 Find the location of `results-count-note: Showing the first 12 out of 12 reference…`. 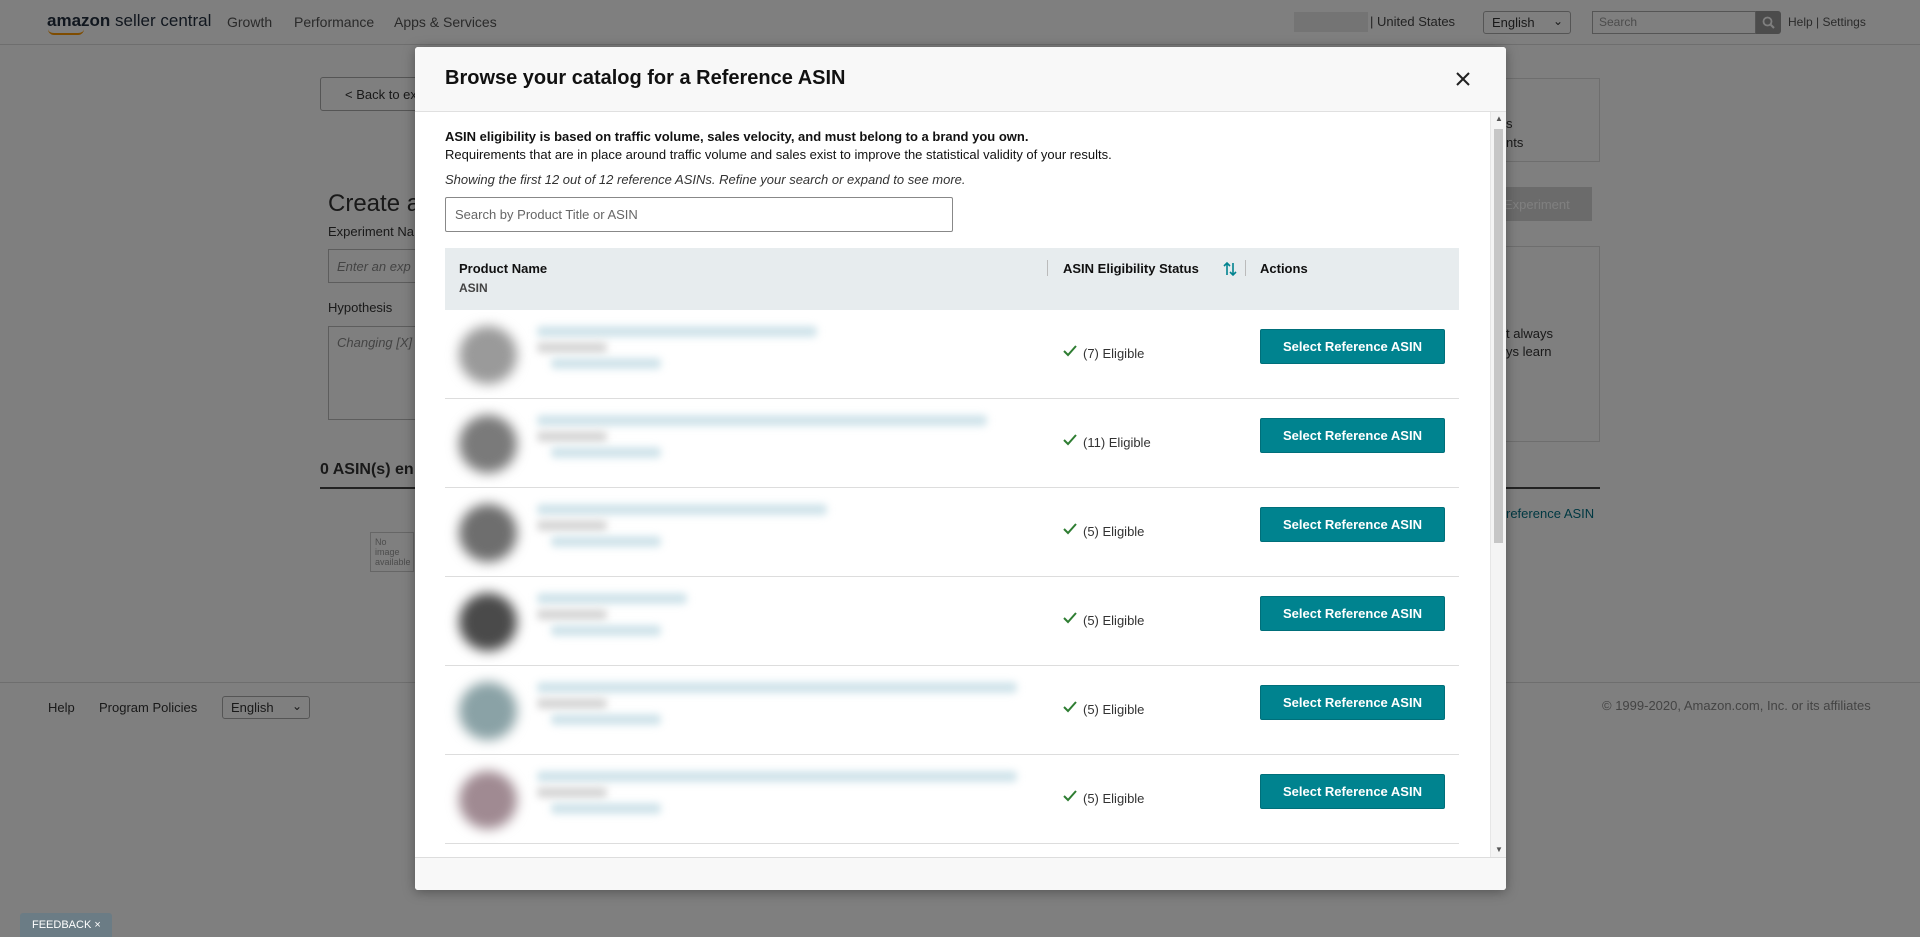

results-count-note: Showing the first 12 out of 12 reference… is located at coordinates (705, 179).